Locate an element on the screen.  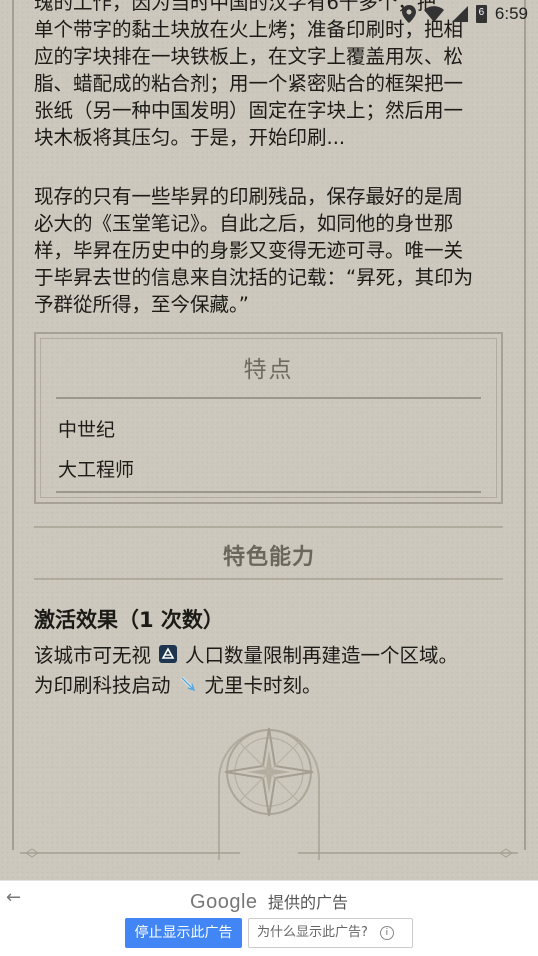
battery-level: 6 is located at coordinates (481, 12).